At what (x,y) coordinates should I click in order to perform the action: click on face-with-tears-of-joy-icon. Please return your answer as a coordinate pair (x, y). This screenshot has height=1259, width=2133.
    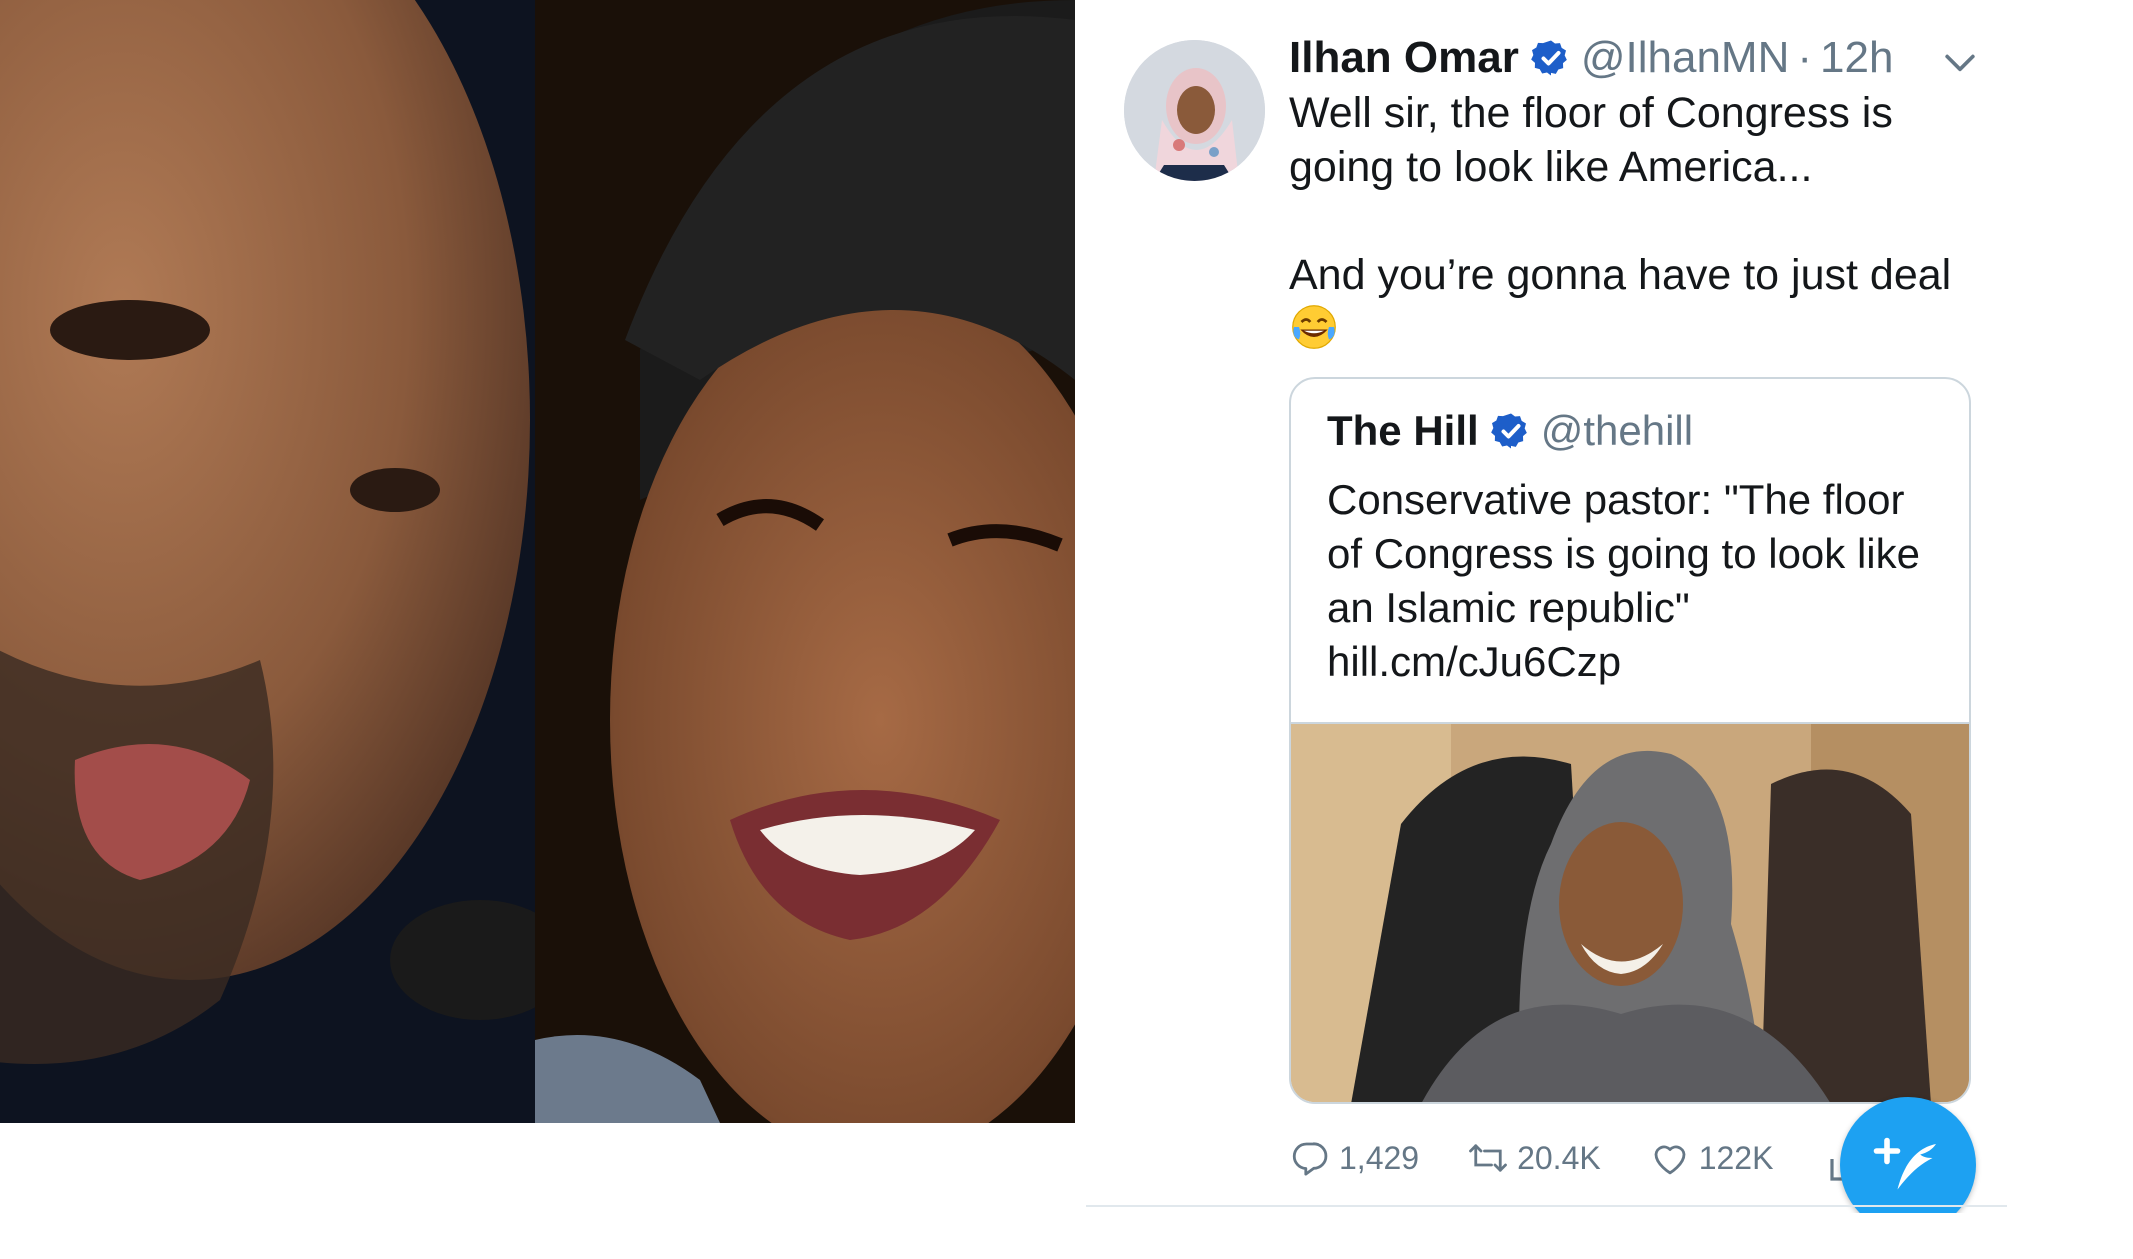
    Looking at the image, I should click on (1314, 327).